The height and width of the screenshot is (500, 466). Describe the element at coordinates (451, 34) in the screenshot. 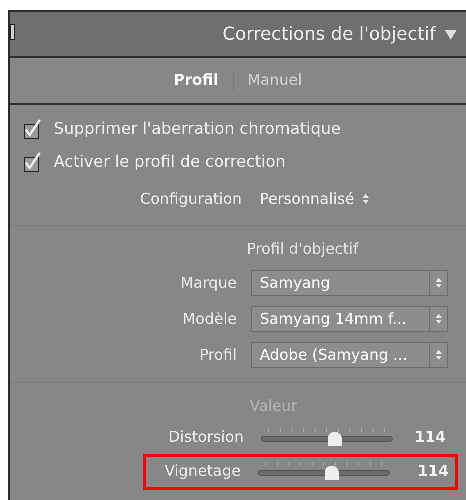

I see `collapse-triangle-icon` at that location.